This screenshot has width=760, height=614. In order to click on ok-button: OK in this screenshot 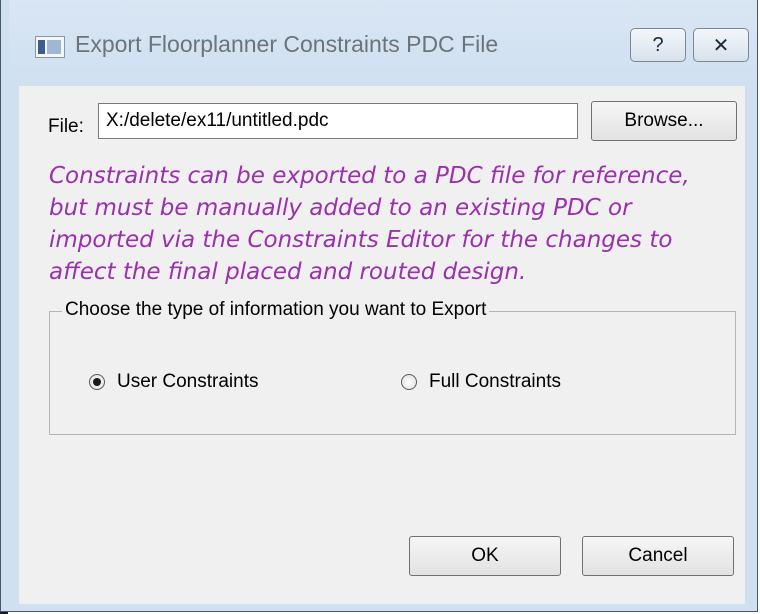, I will do `click(485, 556)`.